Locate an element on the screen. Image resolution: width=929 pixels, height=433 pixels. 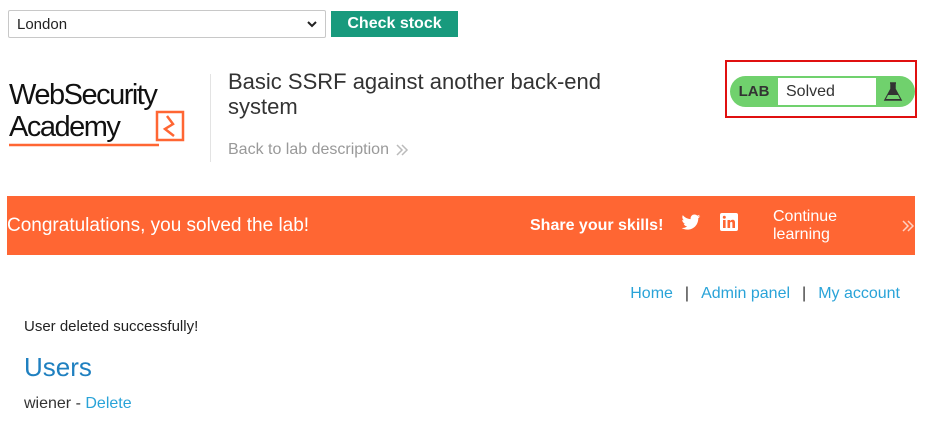
twitter-icon is located at coordinates (691, 222).